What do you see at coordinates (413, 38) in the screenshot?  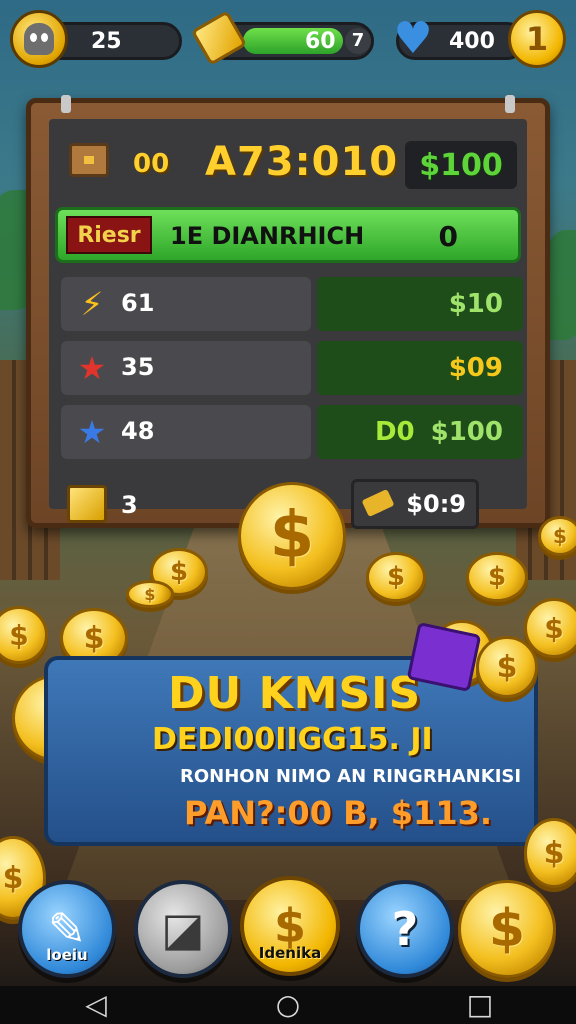 I see `heart-gem-icon: ♥` at bounding box center [413, 38].